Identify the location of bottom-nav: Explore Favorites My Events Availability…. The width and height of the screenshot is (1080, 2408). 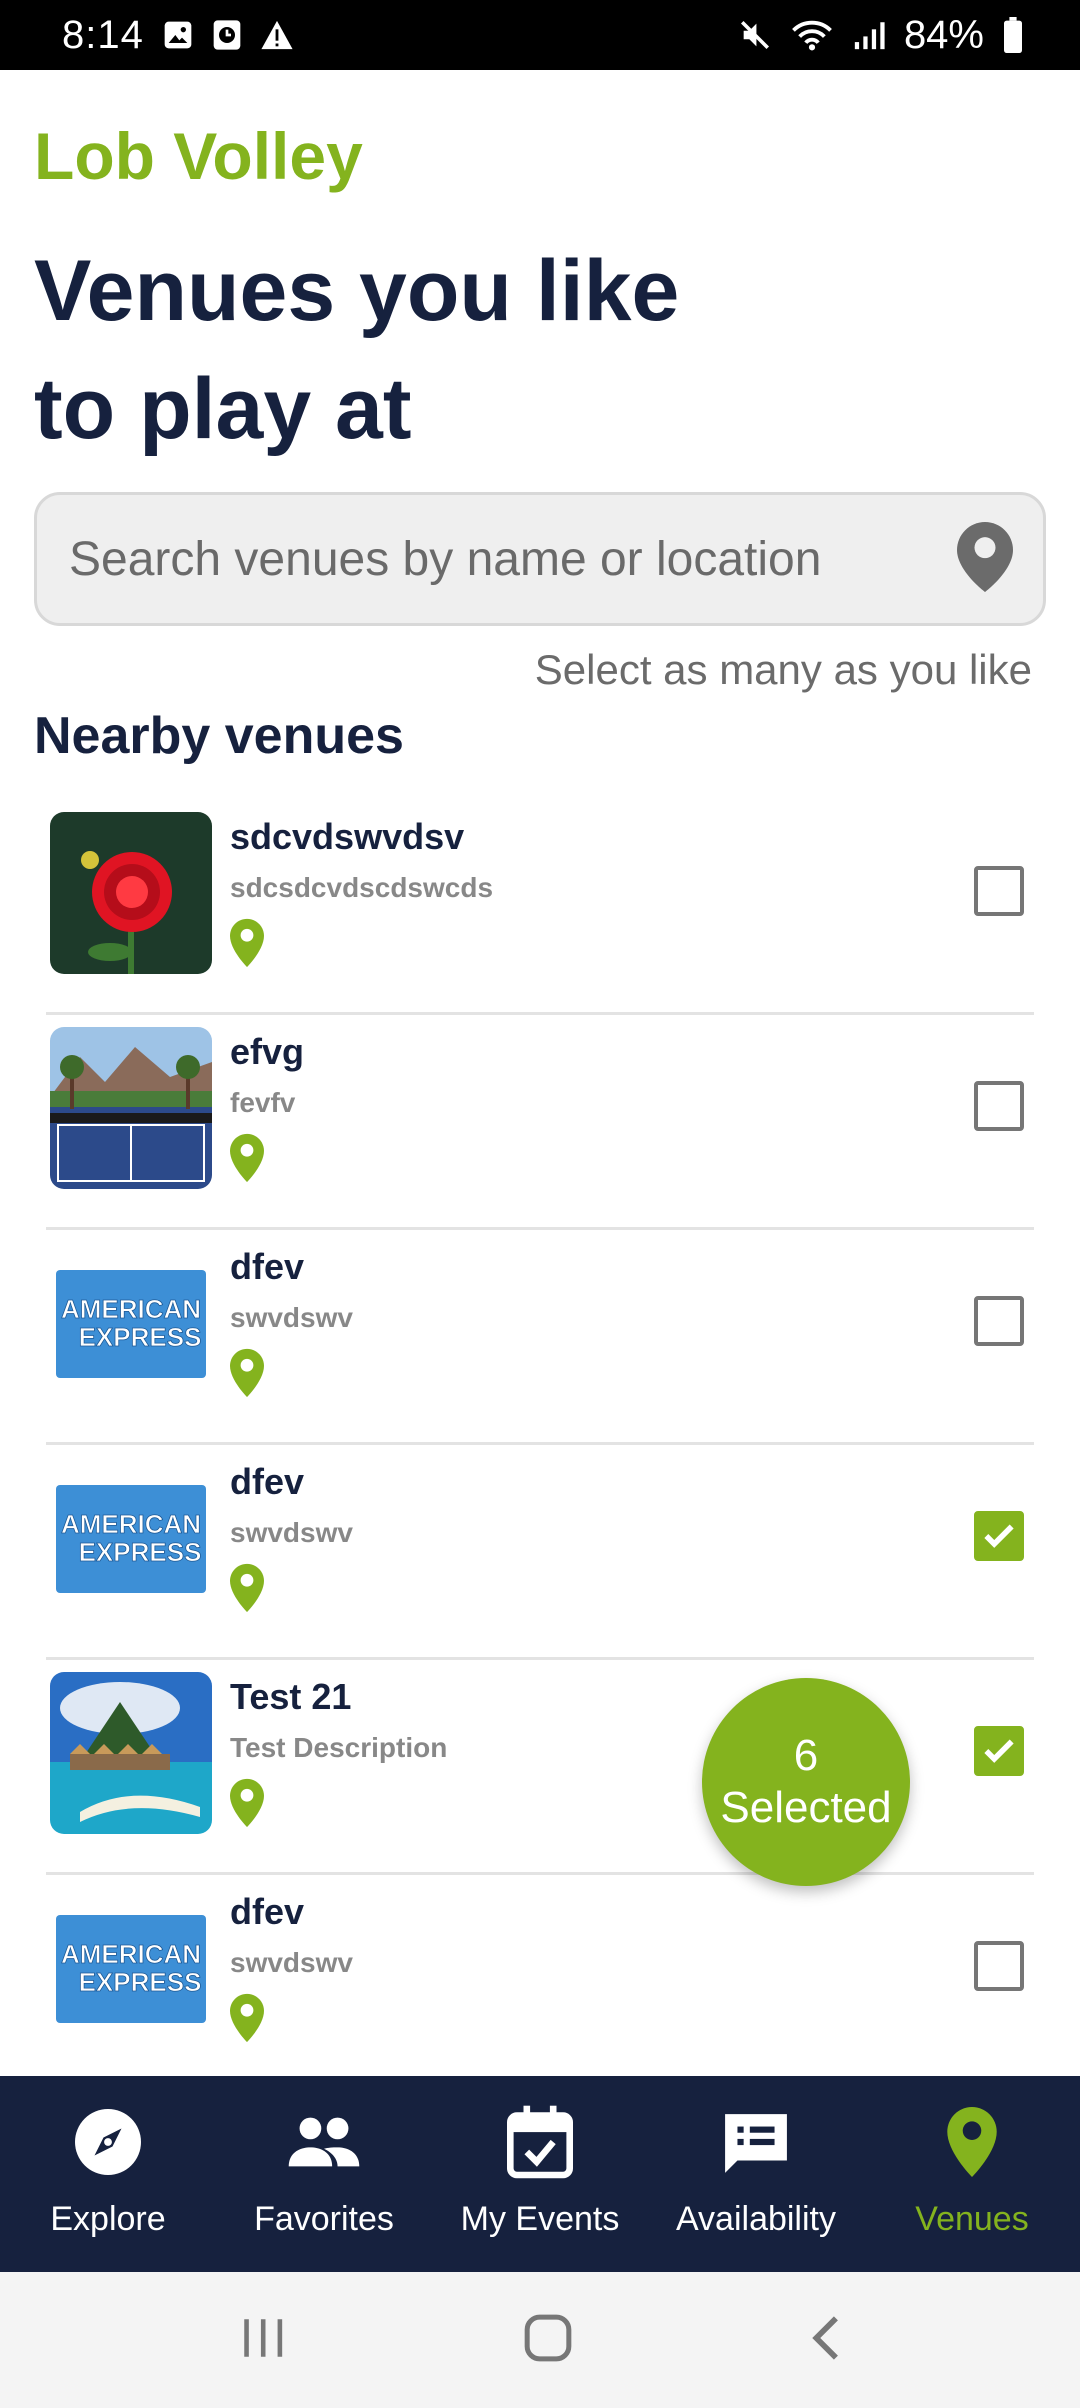
(540, 2174).